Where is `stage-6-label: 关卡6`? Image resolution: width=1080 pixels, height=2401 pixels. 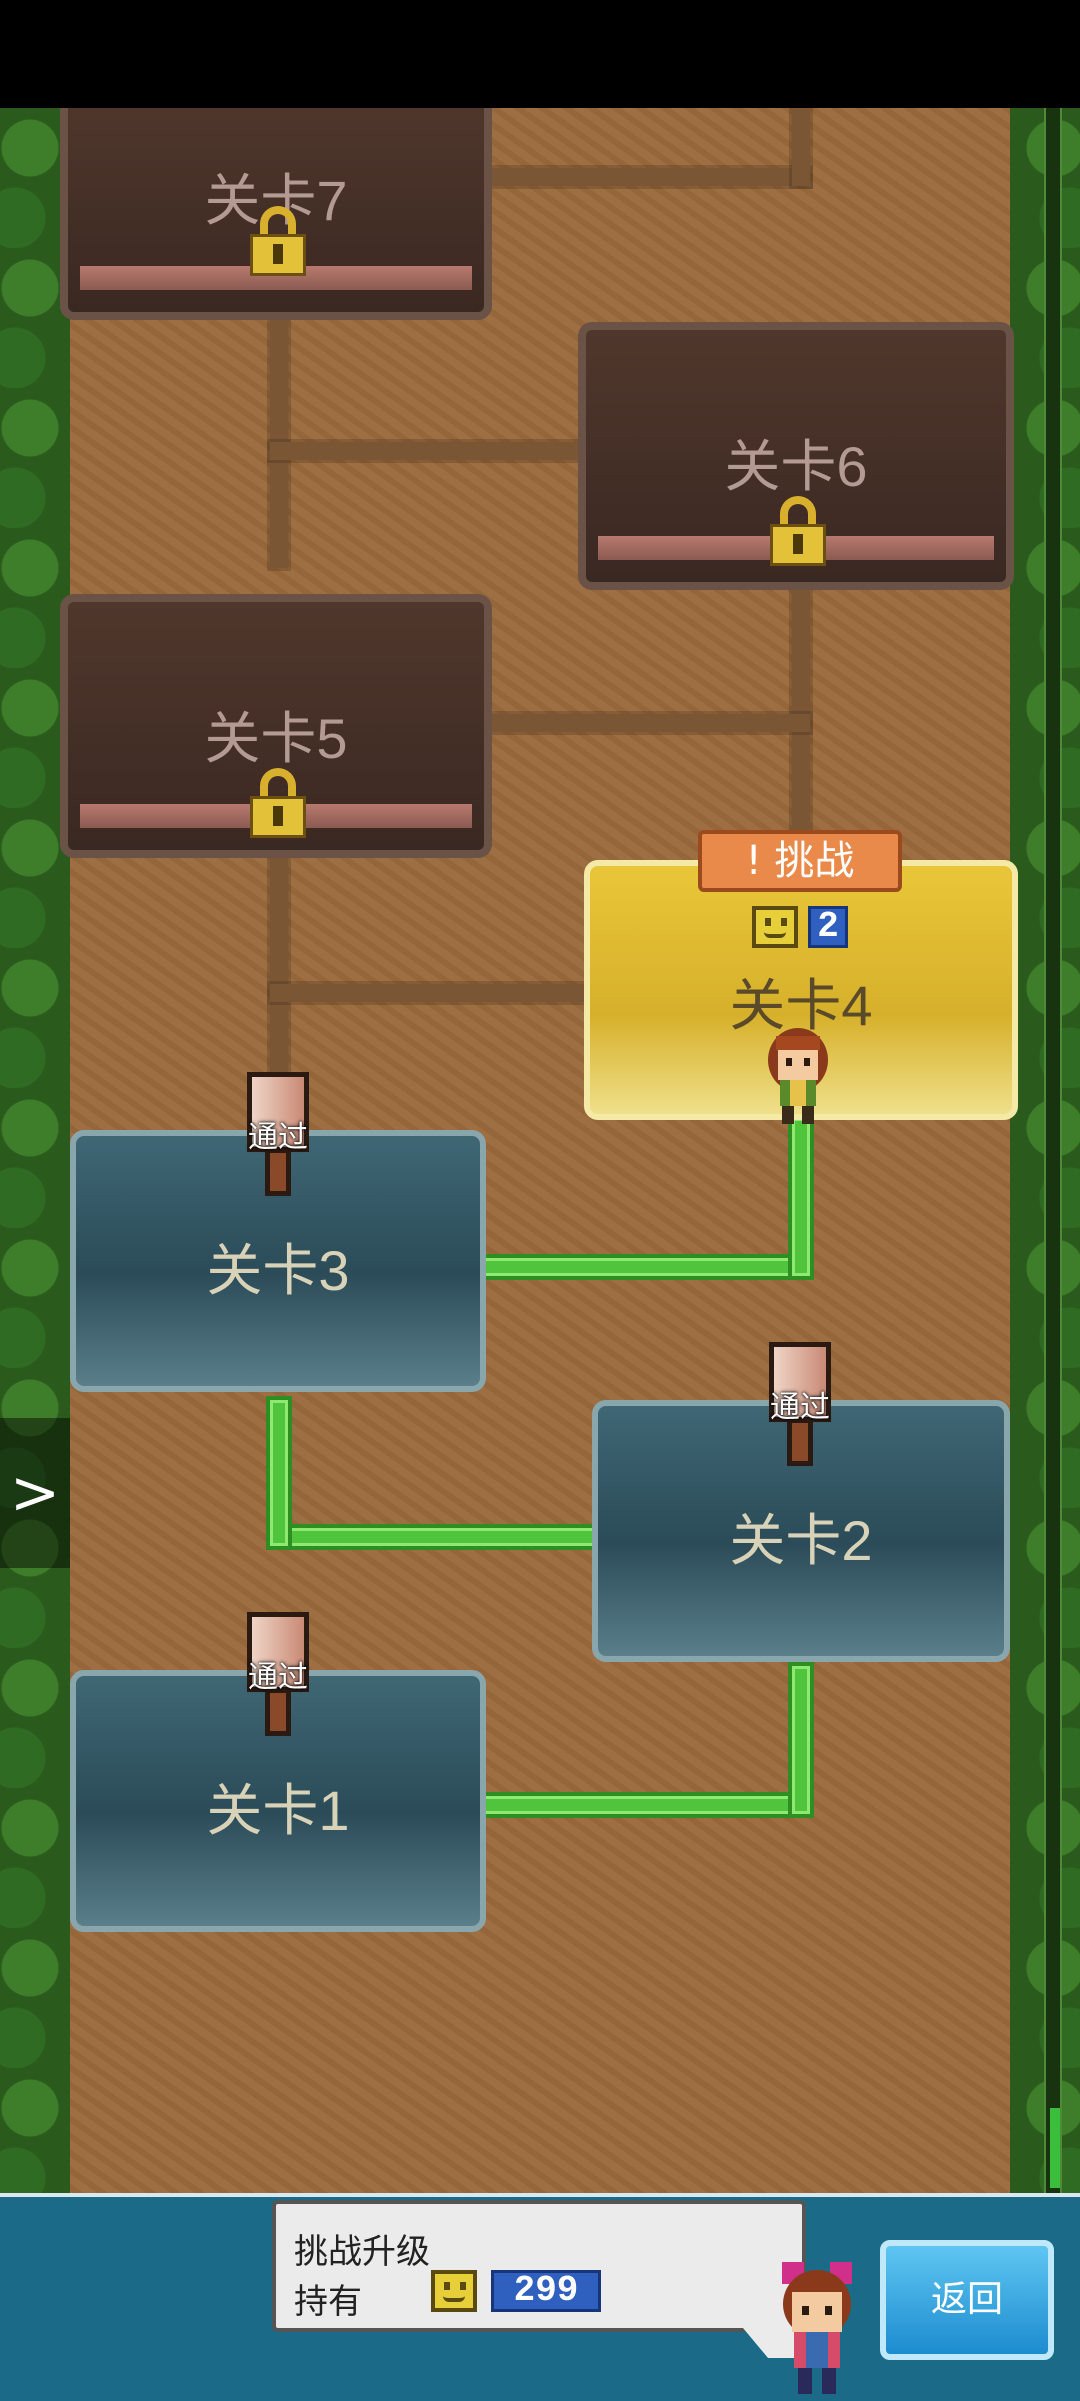 stage-6-label: 关卡6 is located at coordinates (796, 466).